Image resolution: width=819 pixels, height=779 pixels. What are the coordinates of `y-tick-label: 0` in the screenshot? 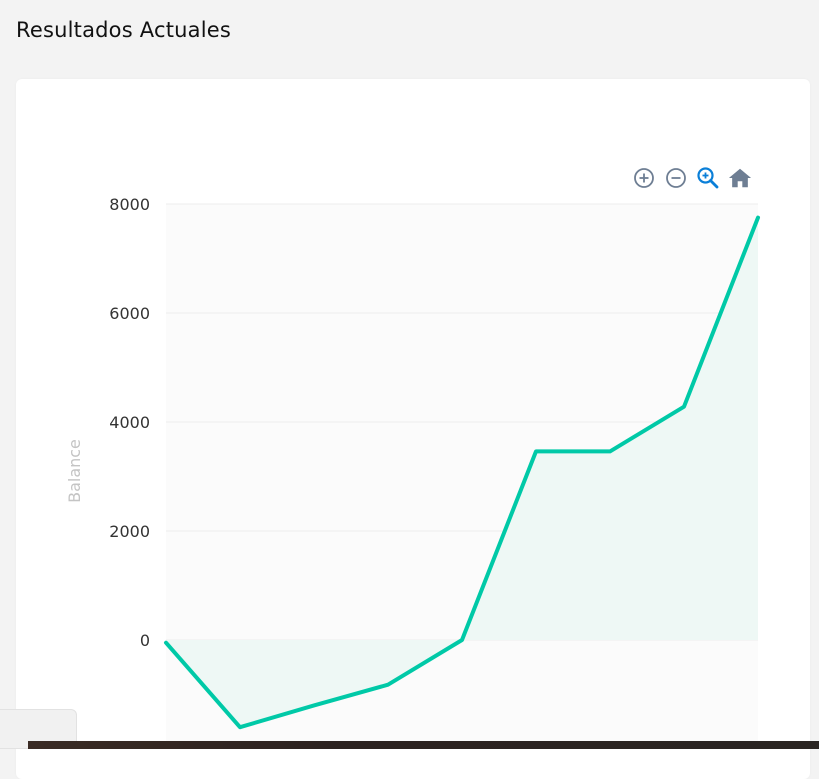 It's located at (145, 640).